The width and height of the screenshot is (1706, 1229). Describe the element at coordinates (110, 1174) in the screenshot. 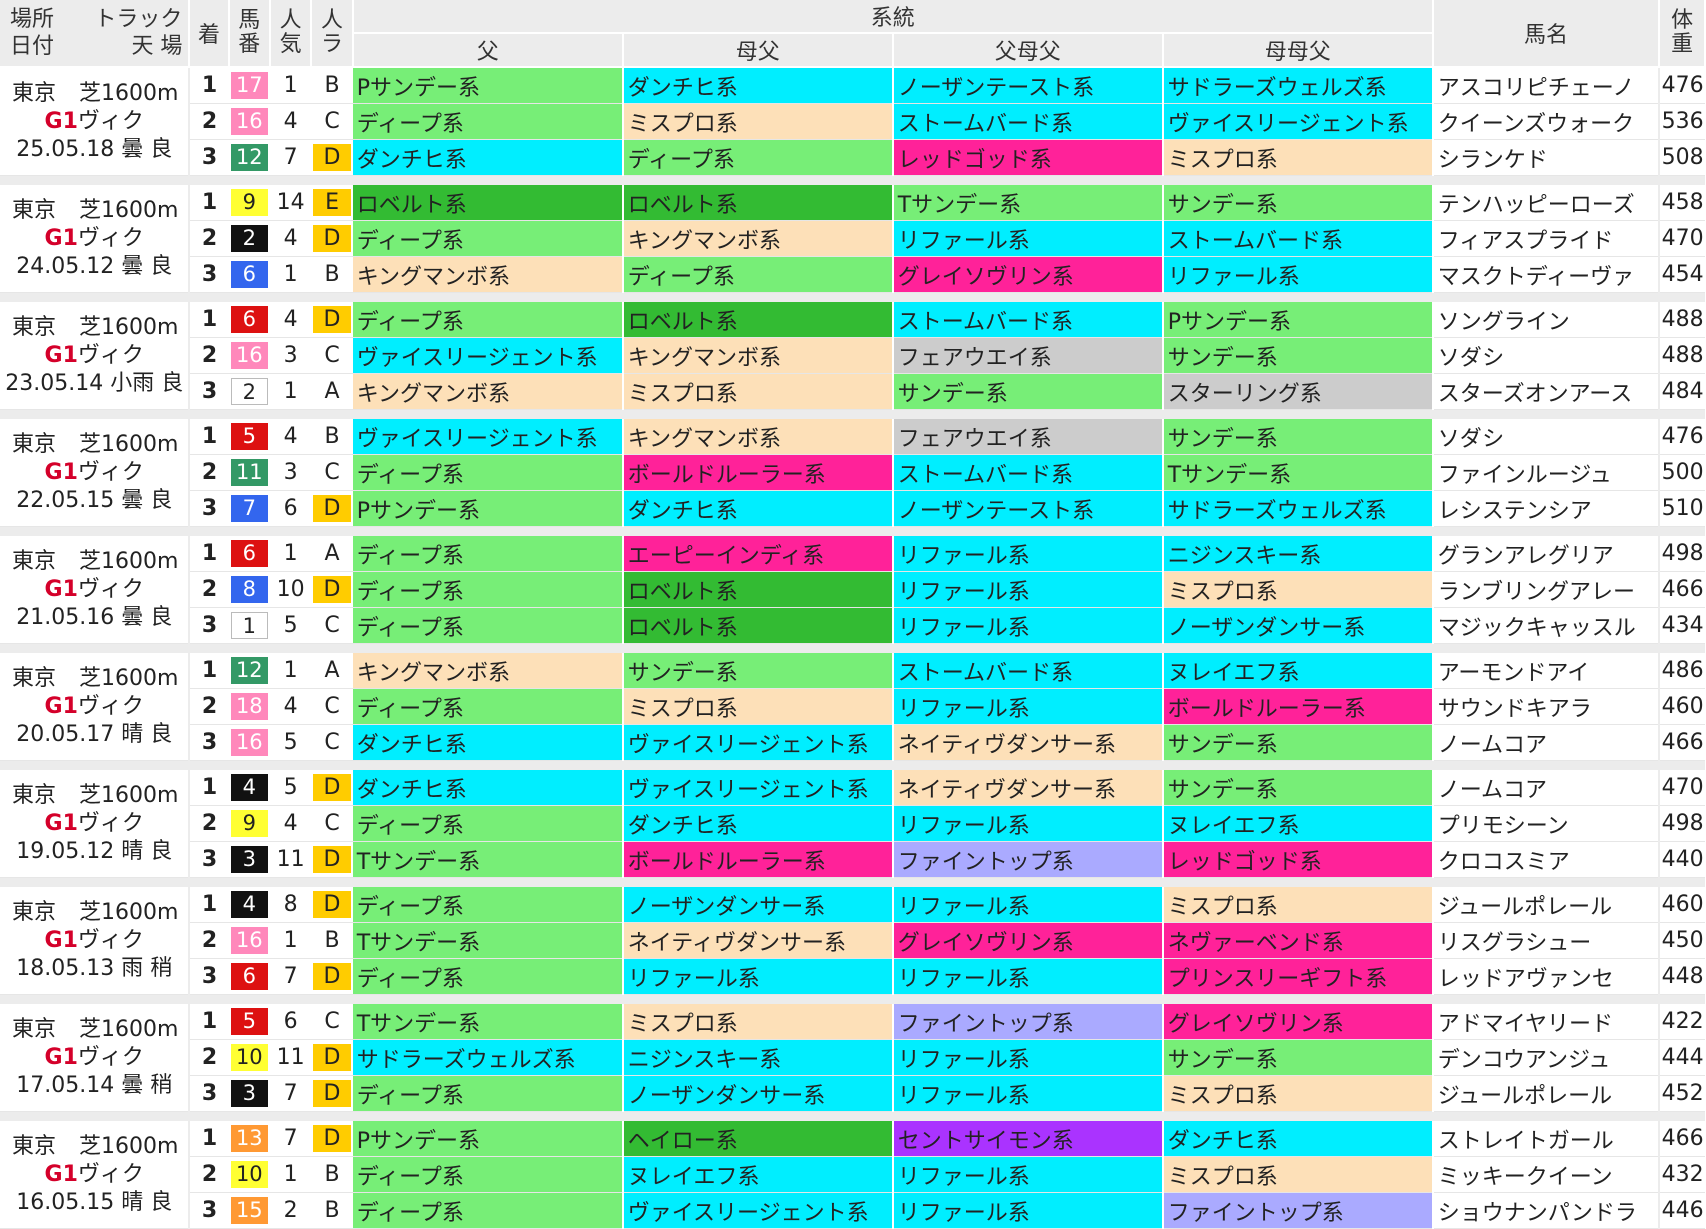

I see `race-name: ヴィク` at that location.